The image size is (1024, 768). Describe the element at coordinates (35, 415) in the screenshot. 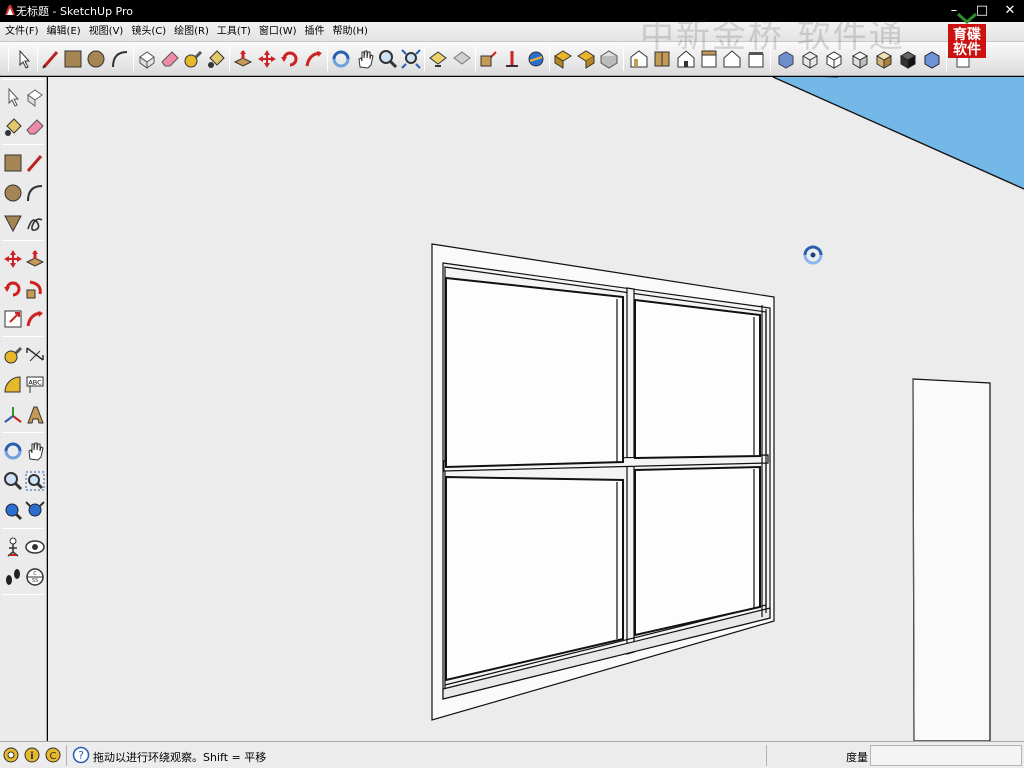

I see `3d-text-tool-icon` at that location.